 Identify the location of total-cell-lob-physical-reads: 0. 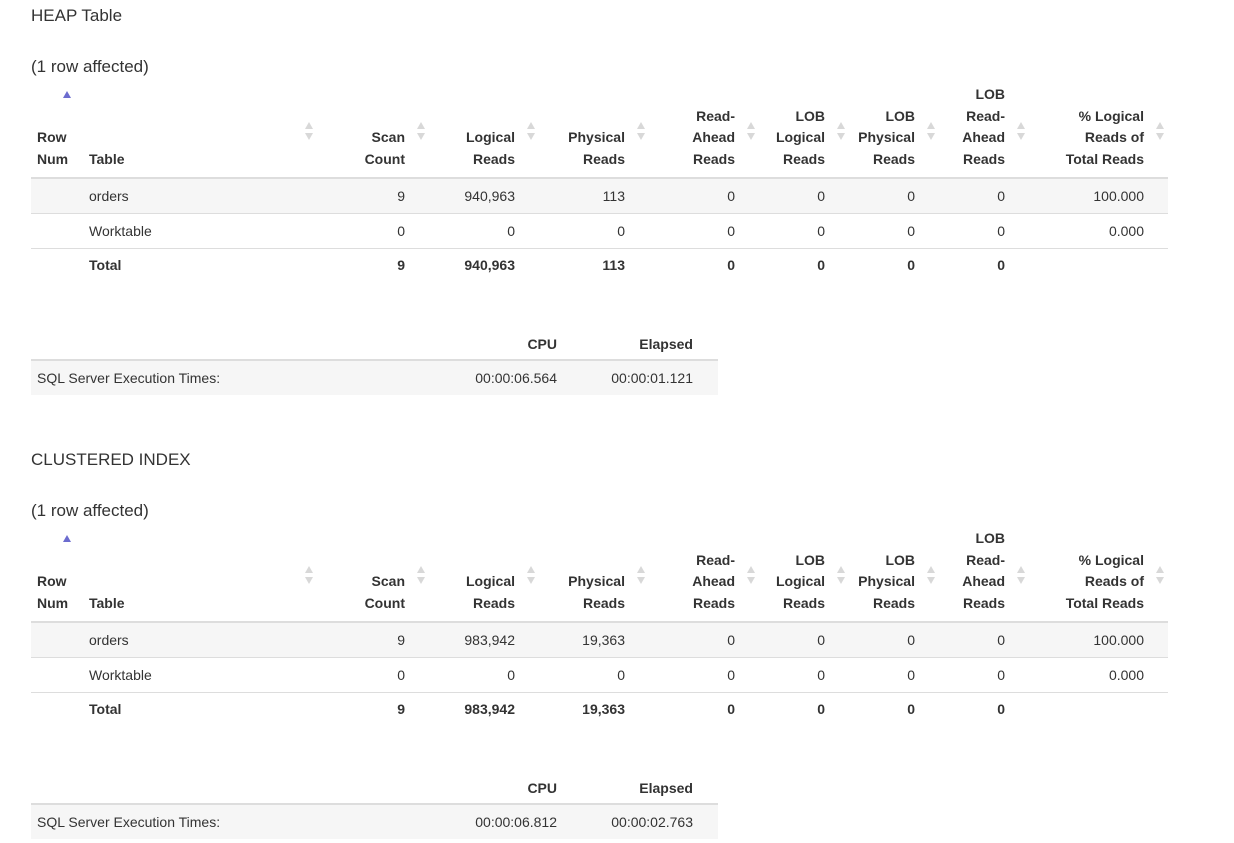
(894, 708).